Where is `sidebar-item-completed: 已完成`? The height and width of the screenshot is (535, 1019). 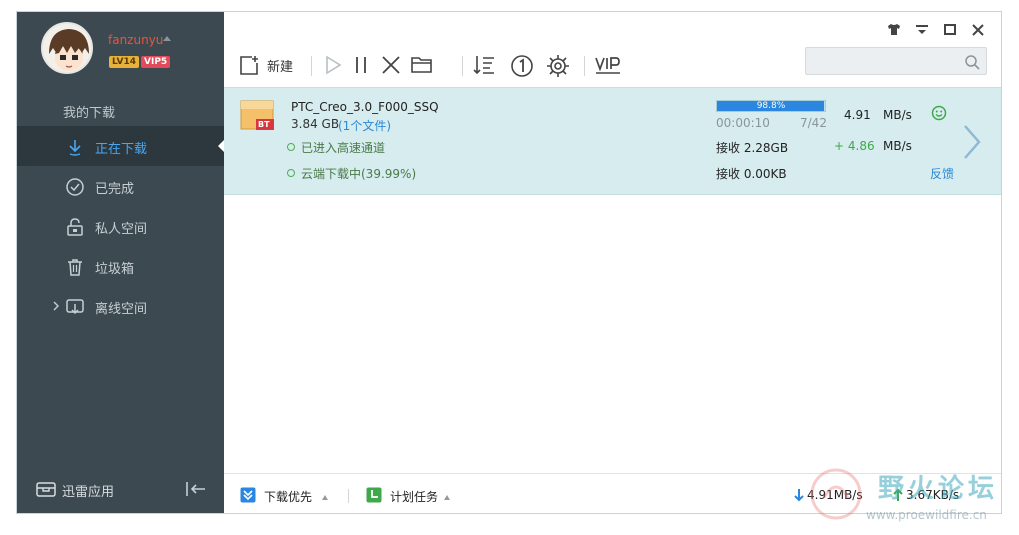 sidebar-item-completed: 已完成 is located at coordinates (120, 186).